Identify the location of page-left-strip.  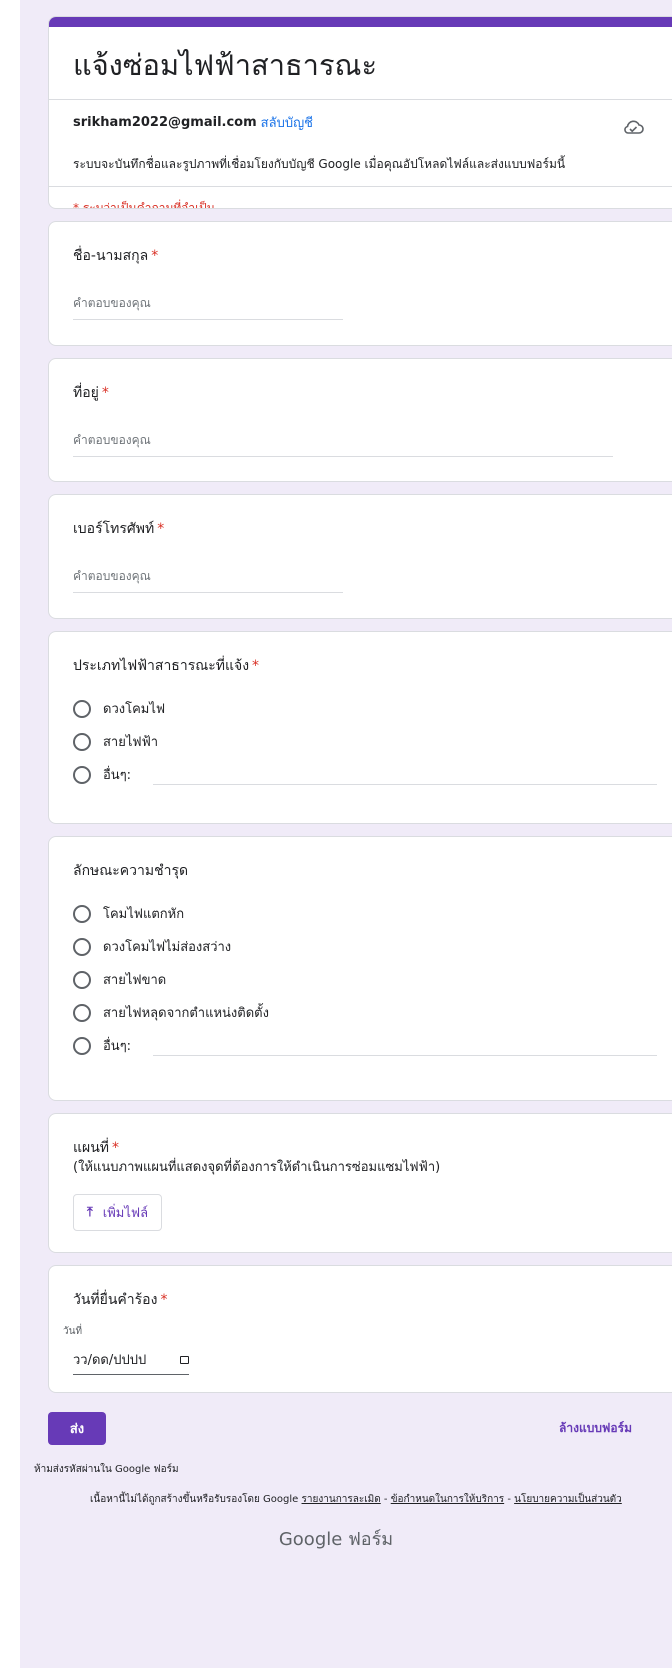
(10, 834).